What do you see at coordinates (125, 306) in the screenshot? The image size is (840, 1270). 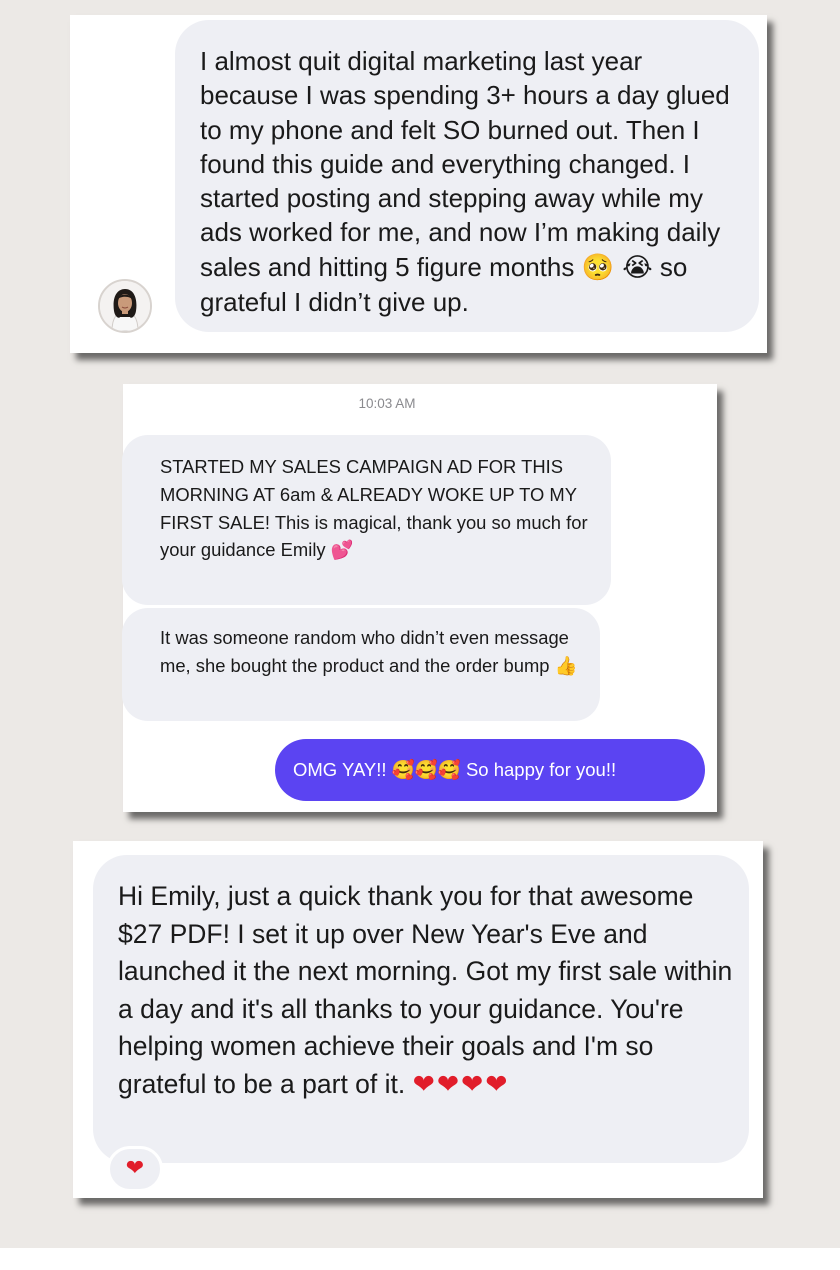 I see `avatar` at bounding box center [125, 306].